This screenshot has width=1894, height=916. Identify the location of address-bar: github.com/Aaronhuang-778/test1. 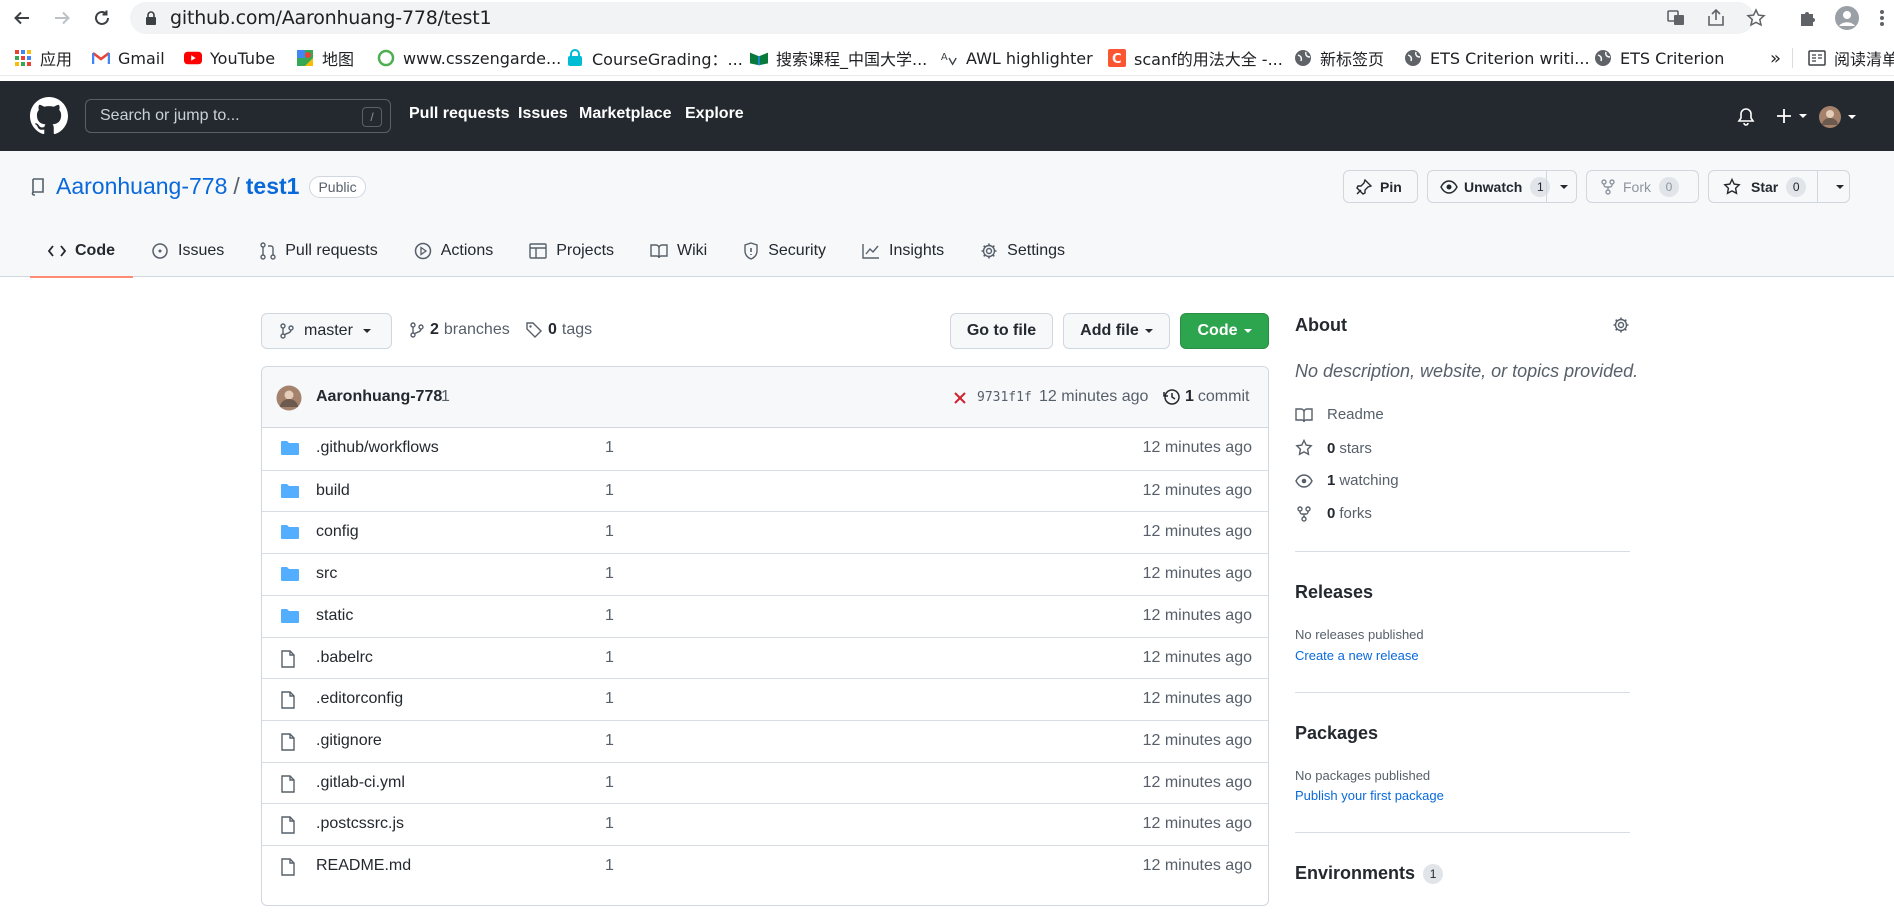
(942, 18).